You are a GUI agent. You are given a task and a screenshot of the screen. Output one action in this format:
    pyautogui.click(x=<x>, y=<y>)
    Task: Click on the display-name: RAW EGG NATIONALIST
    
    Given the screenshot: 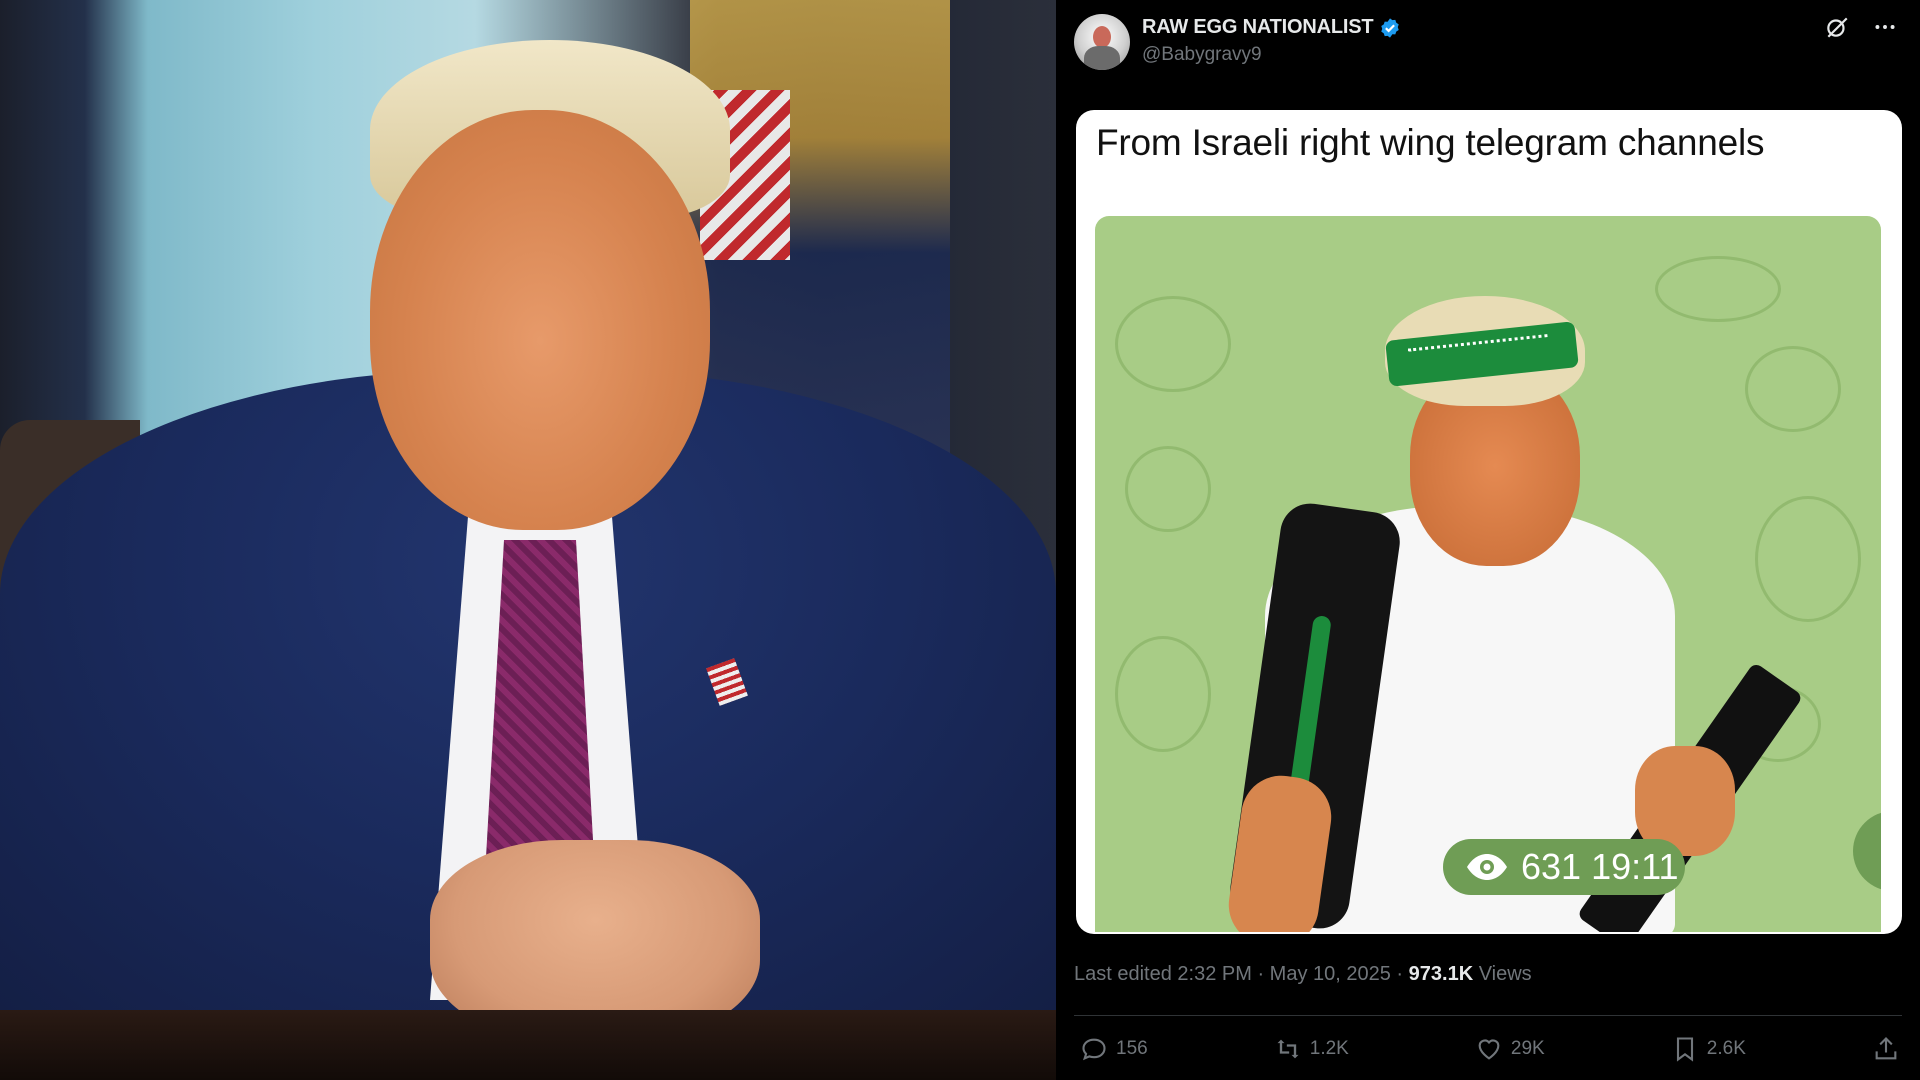 What is the action you would take?
    pyautogui.click(x=1258, y=27)
    